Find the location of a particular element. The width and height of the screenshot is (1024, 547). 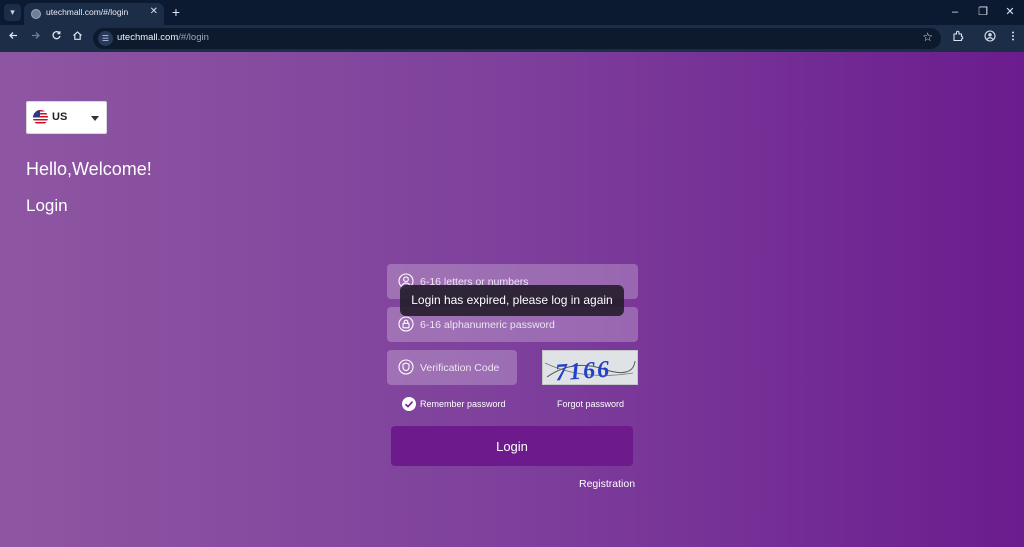

us-flag-icon is located at coordinates (40, 117).